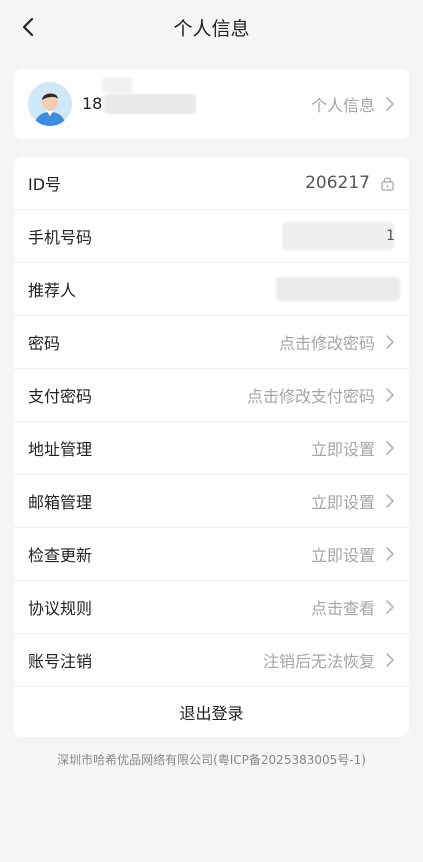 This screenshot has height=862, width=423. What do you see at coordinates (390, 236) in the screenshot?
I see `phone-value: 1` at bounding box center [390, 236].